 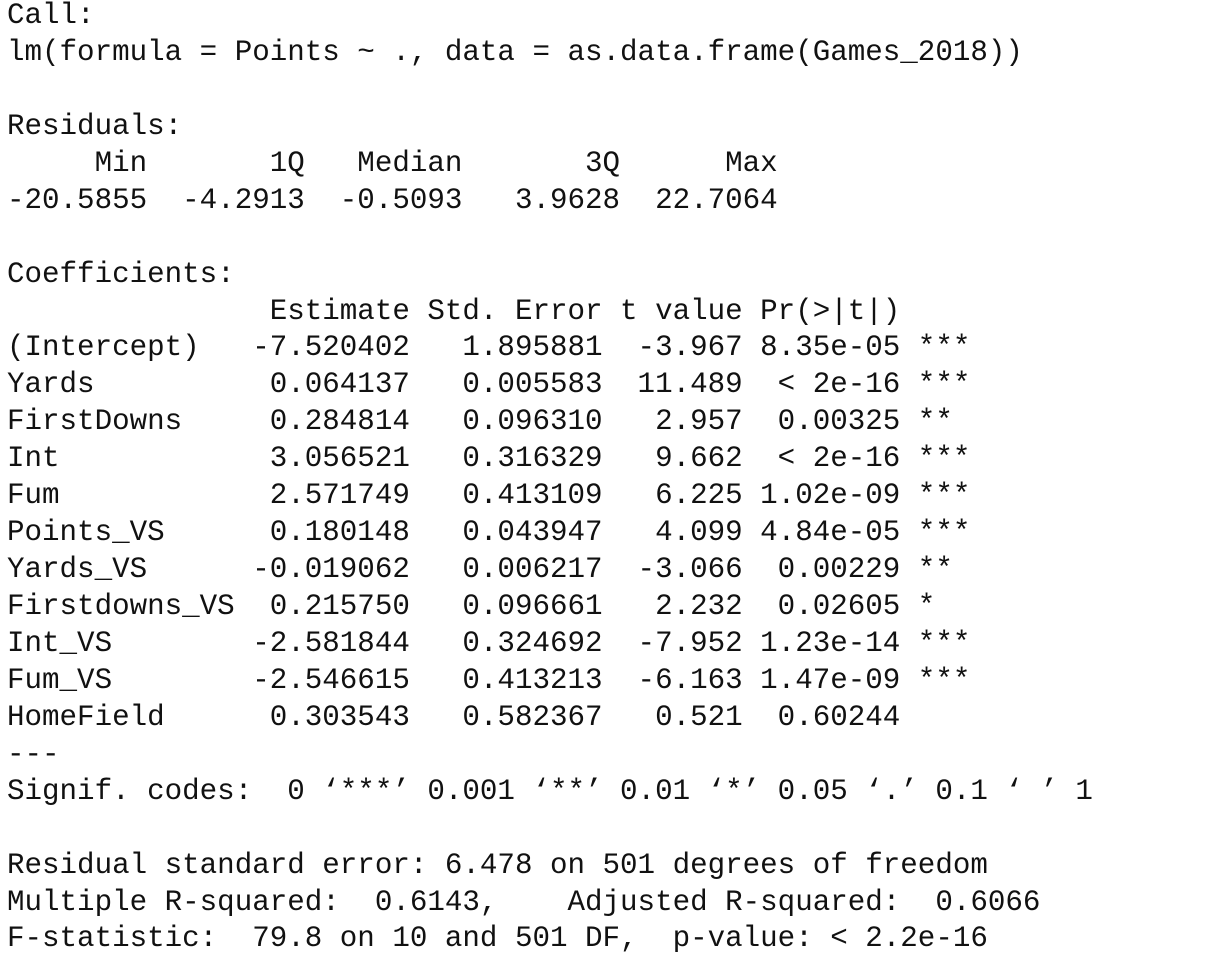 What do you see at coordinates (489, 459) in the screenshot?
I see `coefficient-row-int: Int 3.056521 0.316329 9.662 < 2e-16 ***` at bounding box center [489, 459].